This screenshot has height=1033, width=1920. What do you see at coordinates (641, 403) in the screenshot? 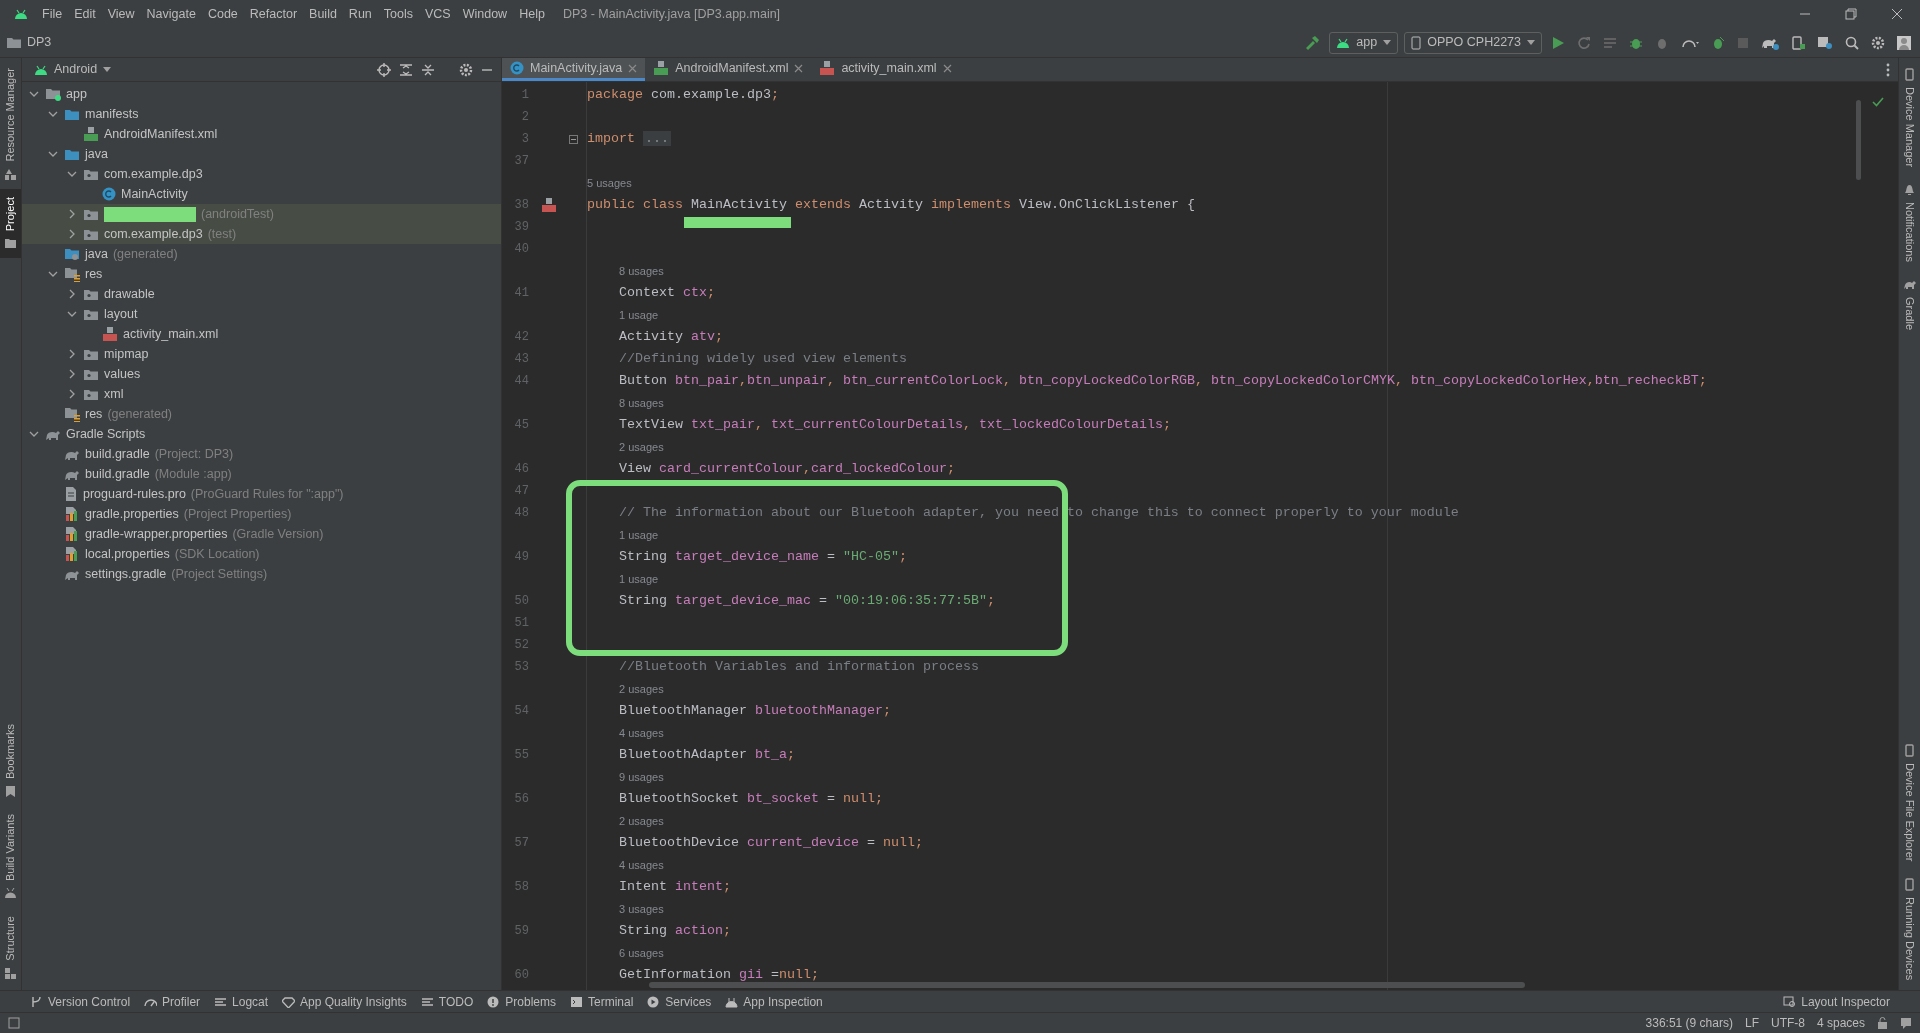
I see `usages-hint: 8 usages` at bounding box center [641, 403].